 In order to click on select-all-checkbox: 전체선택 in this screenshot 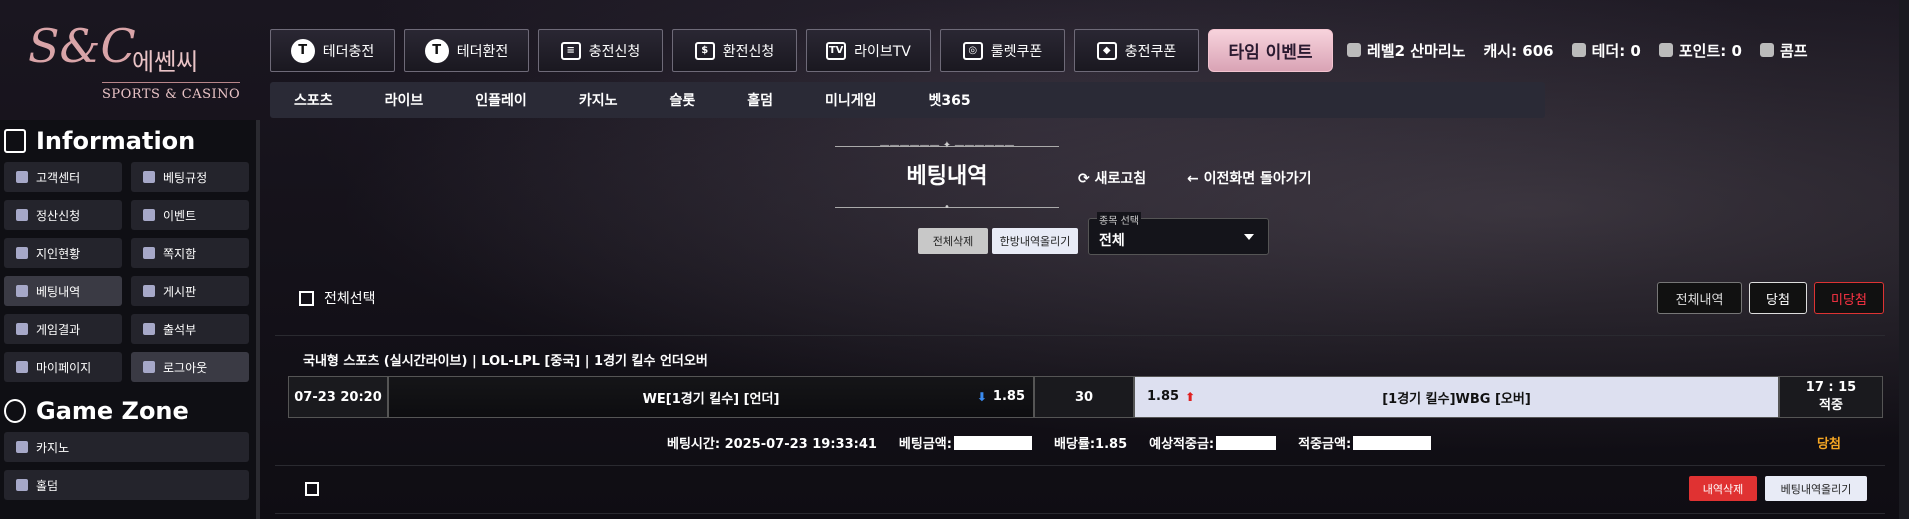, I will do `click(337, 298)`.